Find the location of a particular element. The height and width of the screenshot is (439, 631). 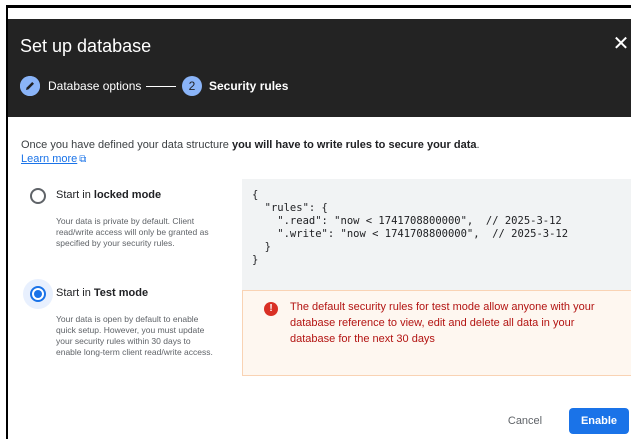

external-link-icon: ⧉ is located at coordinates (83, 159).